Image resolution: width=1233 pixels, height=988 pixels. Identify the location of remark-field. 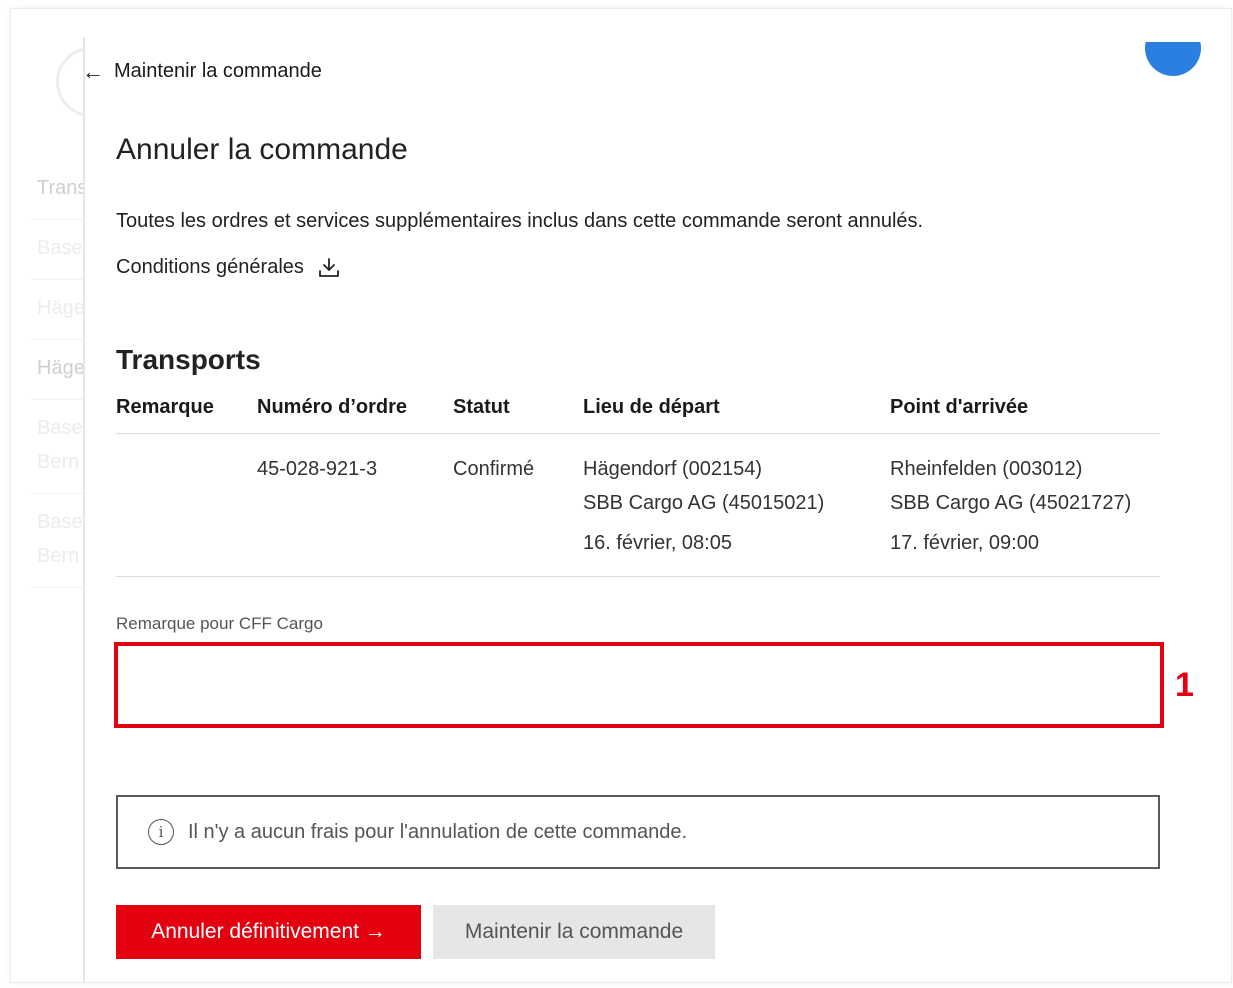
(639, 685).